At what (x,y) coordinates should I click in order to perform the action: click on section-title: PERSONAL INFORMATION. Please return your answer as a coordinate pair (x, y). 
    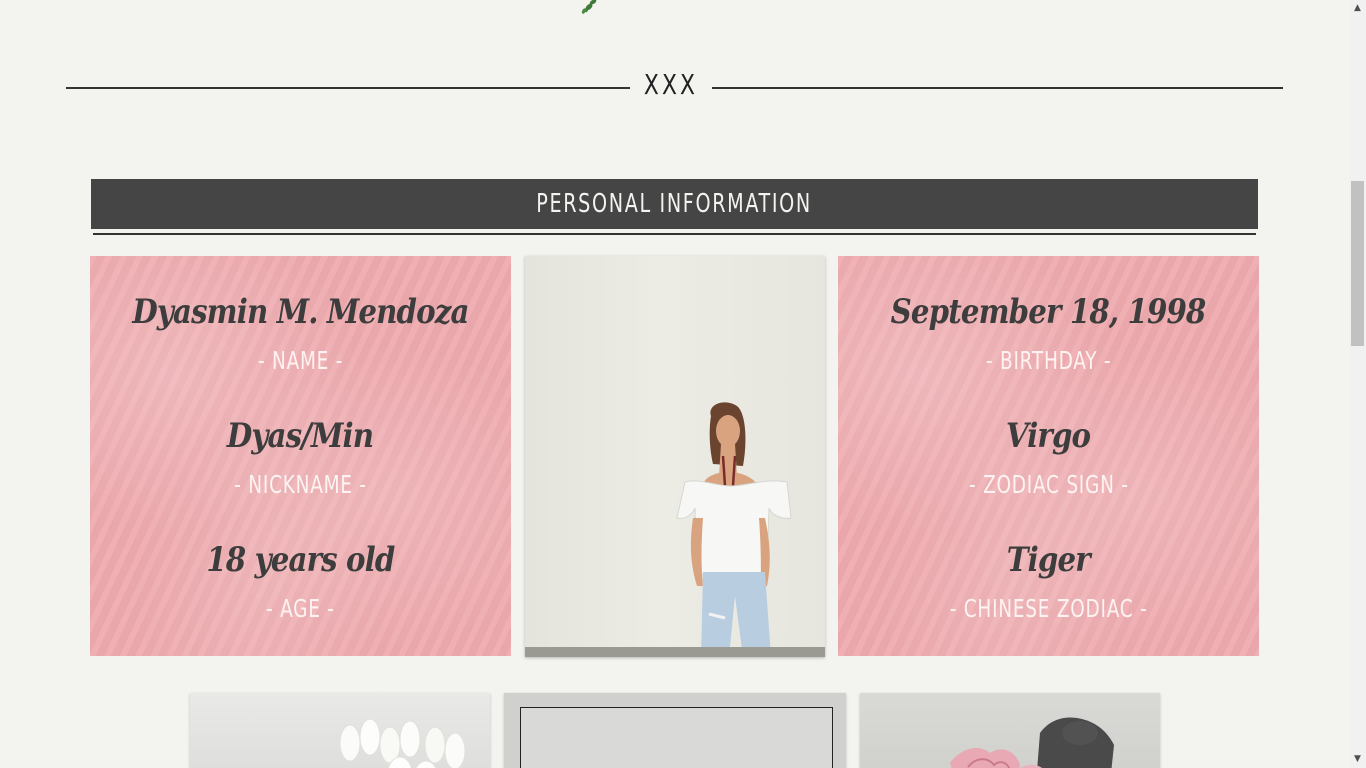
    Looking at the image, I should click on (674, 204).